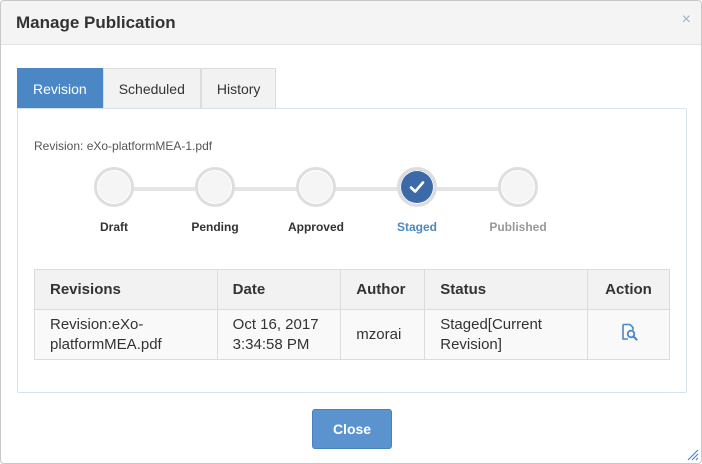 The height and width of the screenshot is (464, 702). I want to click on close-button: Close, so click(352, 429).